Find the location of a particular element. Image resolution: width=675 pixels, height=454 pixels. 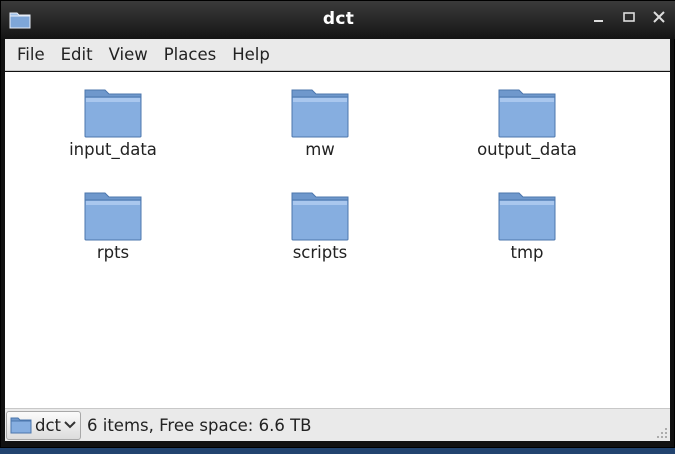

folder-item-tmp: tmp is located at coordinates (527, 226).